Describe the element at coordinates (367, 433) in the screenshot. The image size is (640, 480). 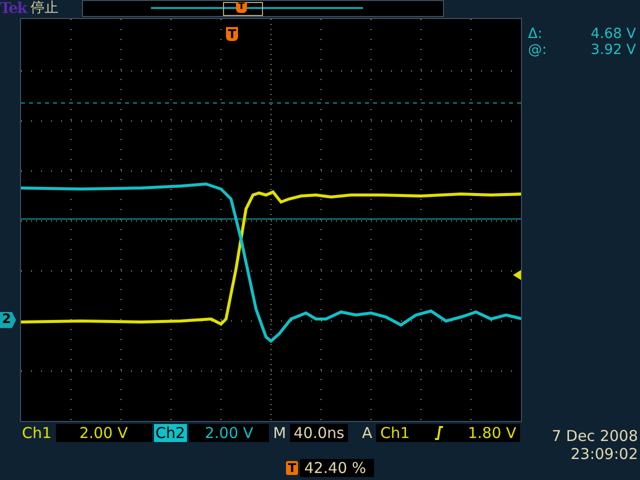
I see `trigger-label: A` at that location.